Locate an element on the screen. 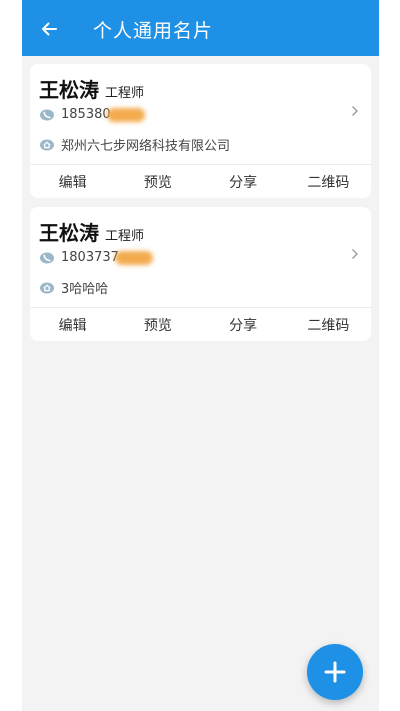  address-row: 3哈哈哈 is located at coordinates (73, 287).